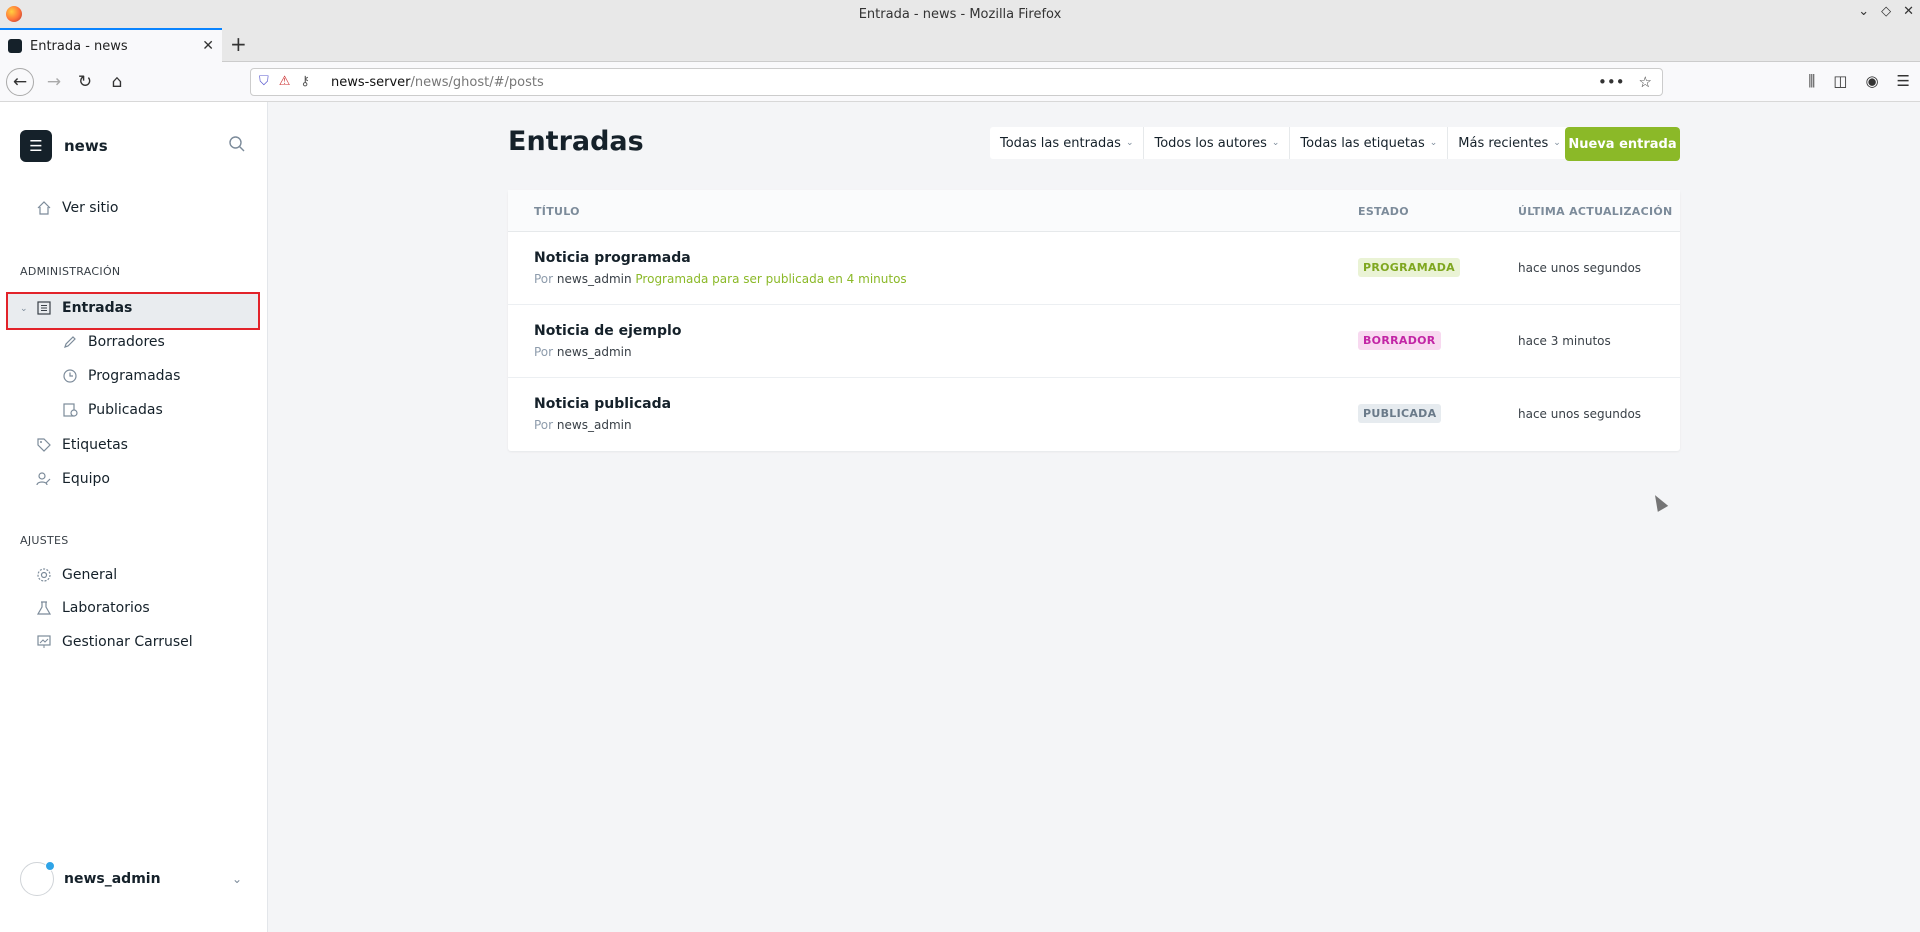 This screenshot has width=1920, height=932. Describe the element at coordinates (90, 878) in the screenshot. I see `user-menu: news_admin` at that location.